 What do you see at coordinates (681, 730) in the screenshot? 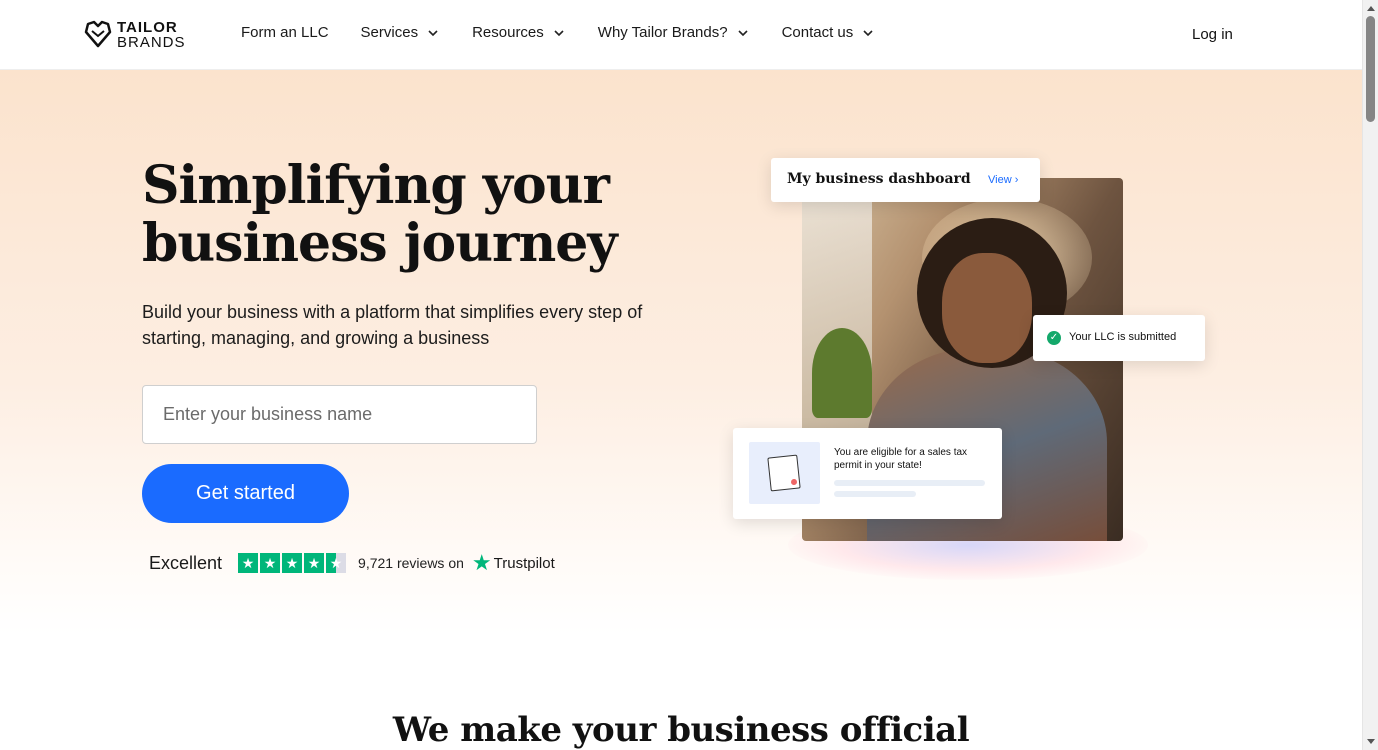
I see `section-title: We make your business official` at bounding box center [681, 730].